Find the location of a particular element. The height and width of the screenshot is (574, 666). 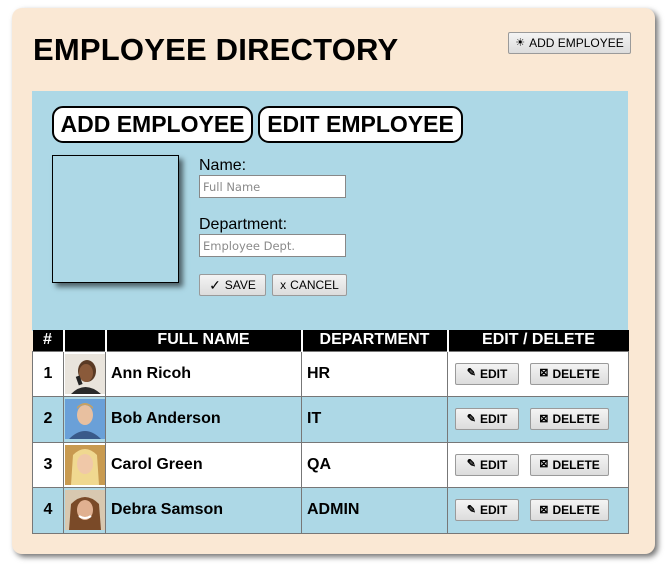

table-row: 2 Bob Anderson IT ✎ EDIT ⊠ DELETE is located at coordinates (330, 419).